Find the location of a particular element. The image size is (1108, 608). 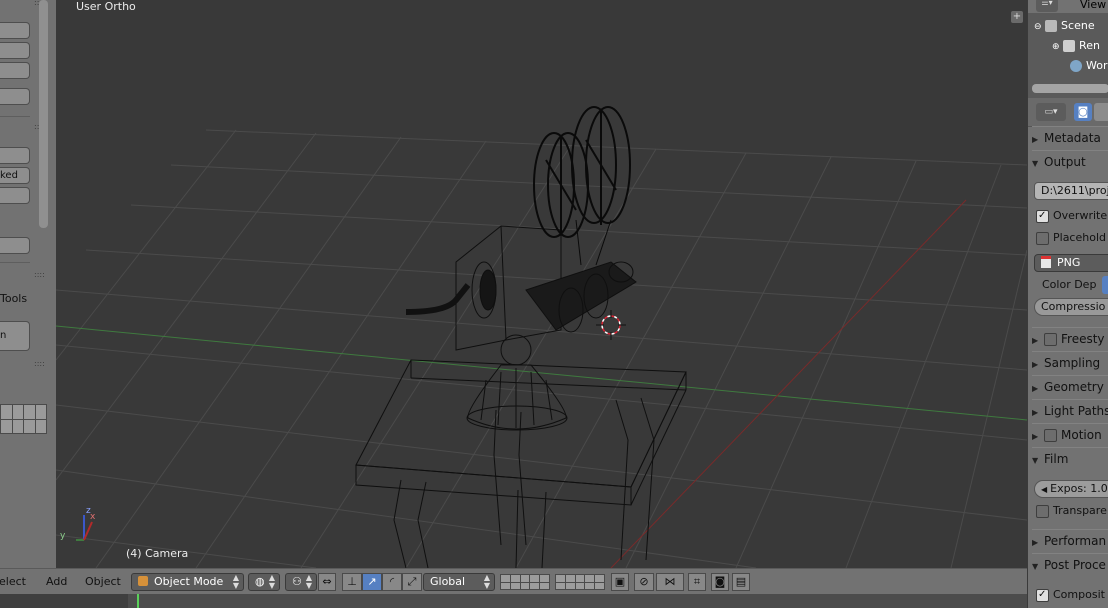

file-format-dropdown: PNG is located at coordinates (1071, 263).